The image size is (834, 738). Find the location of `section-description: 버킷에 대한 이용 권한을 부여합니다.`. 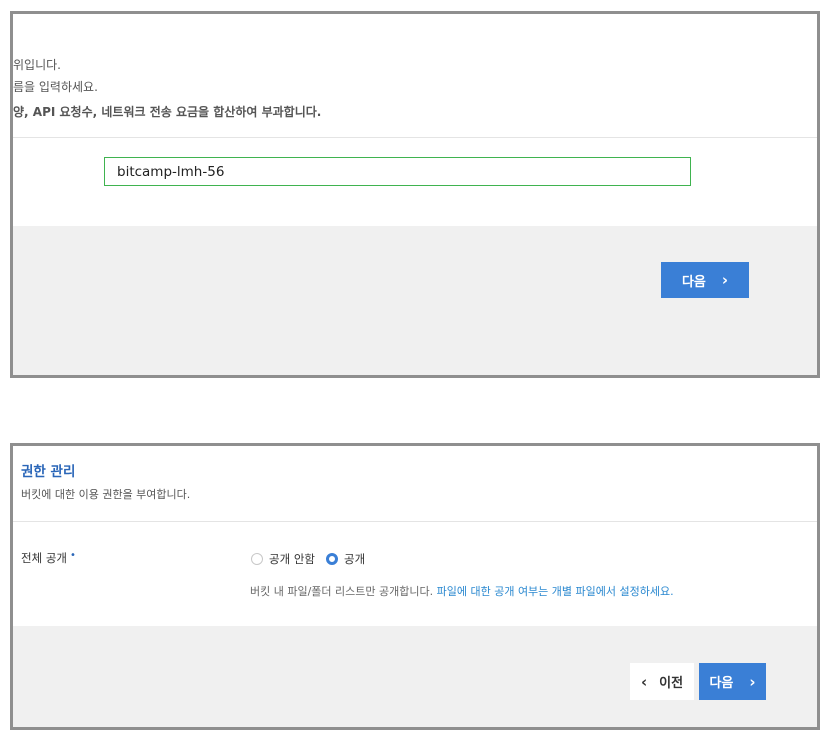

section-description: 버킷에 대한 이용 권한을 부여합니다. is located at coordinates (106, 494).